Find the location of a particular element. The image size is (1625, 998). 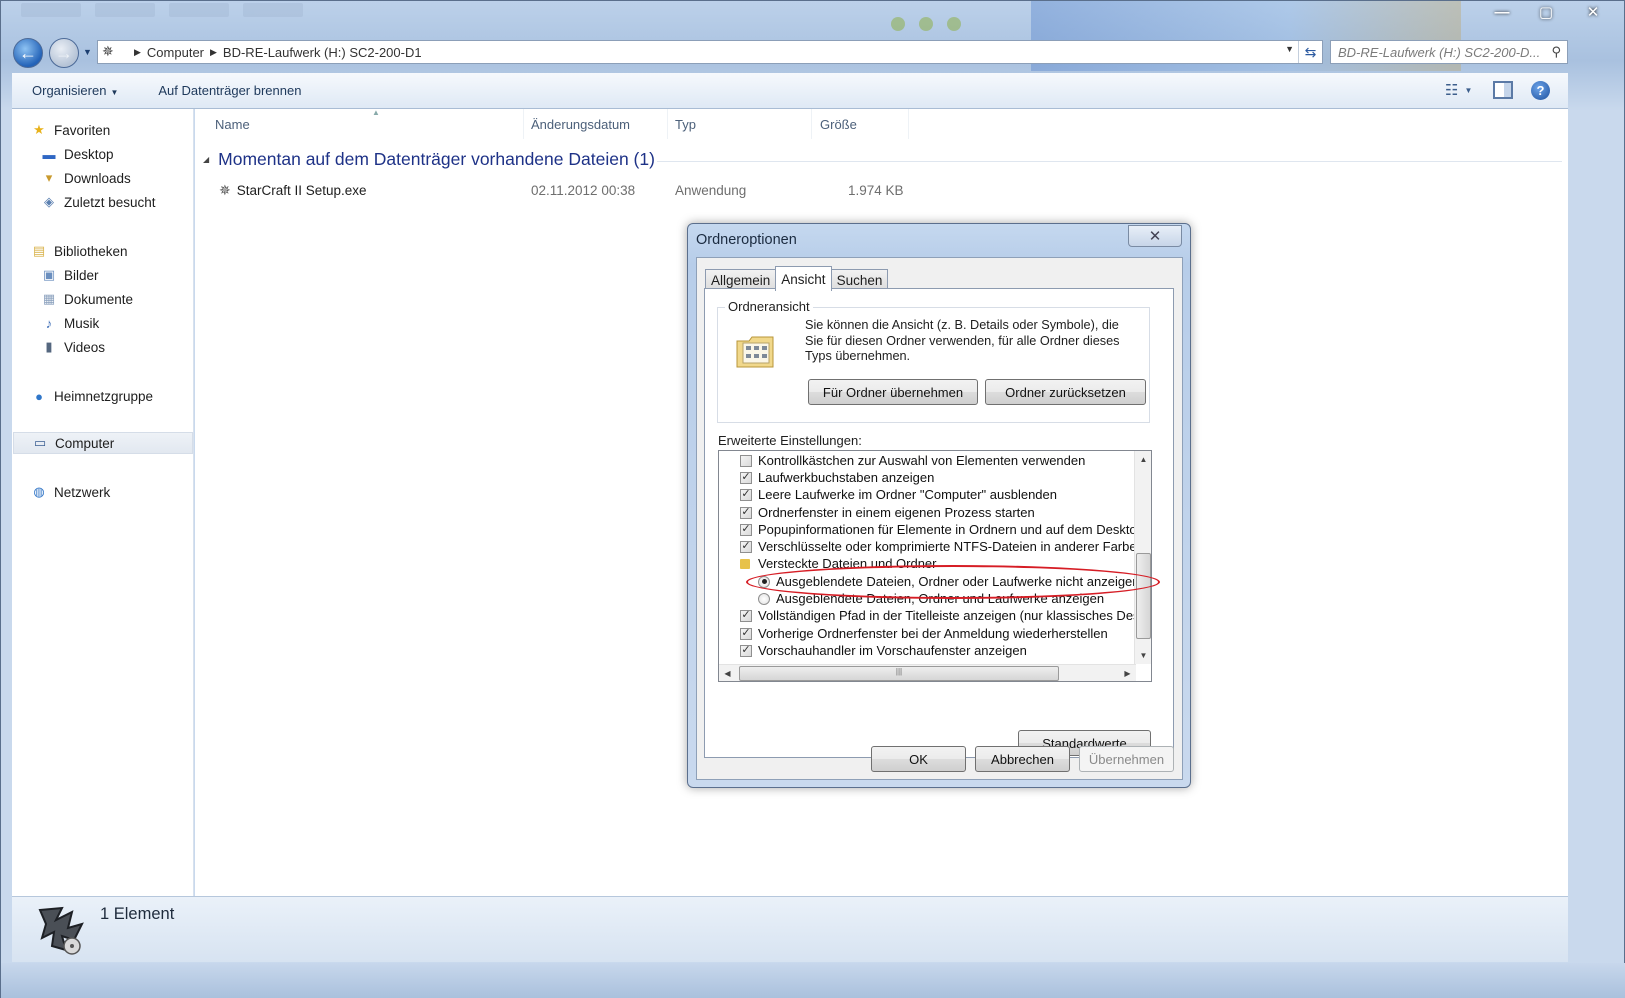

nav-videos: ▮ Videos is located at coordinates (130, 347).